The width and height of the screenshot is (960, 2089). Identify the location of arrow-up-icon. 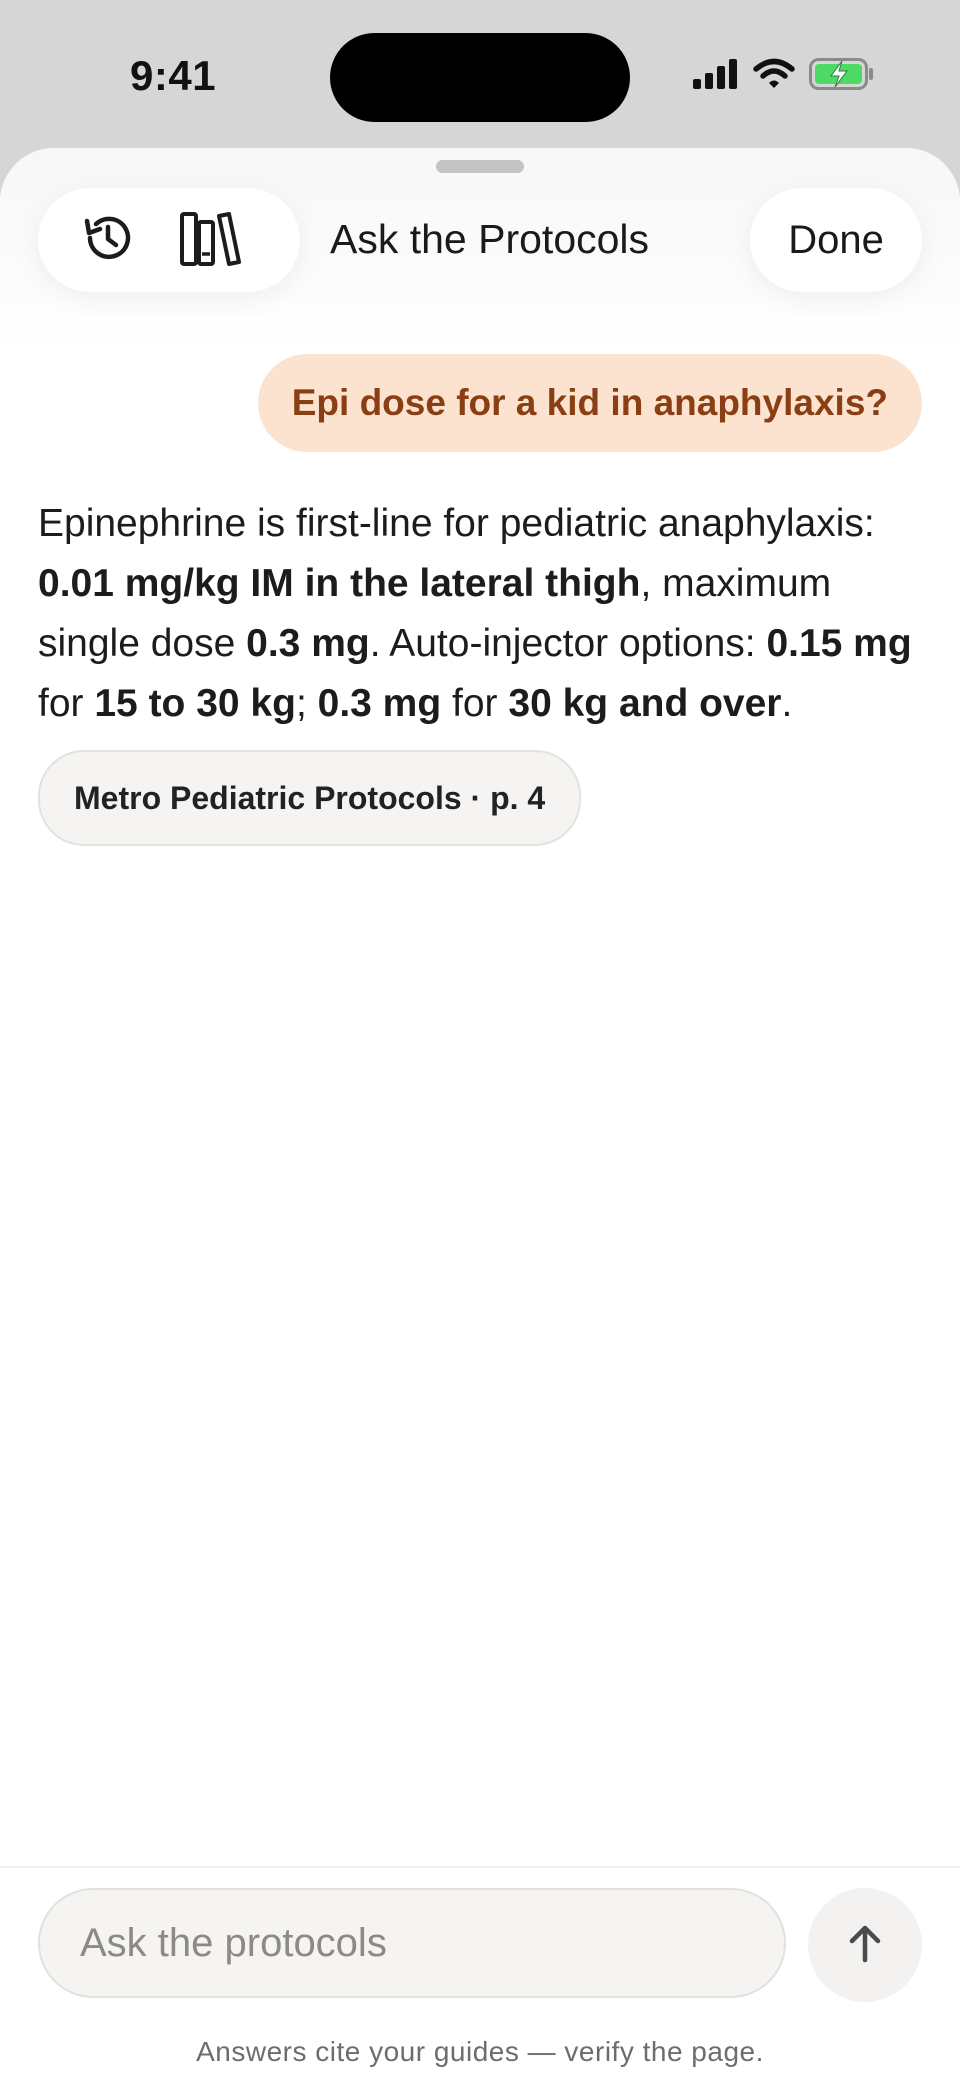
(865, 1945).